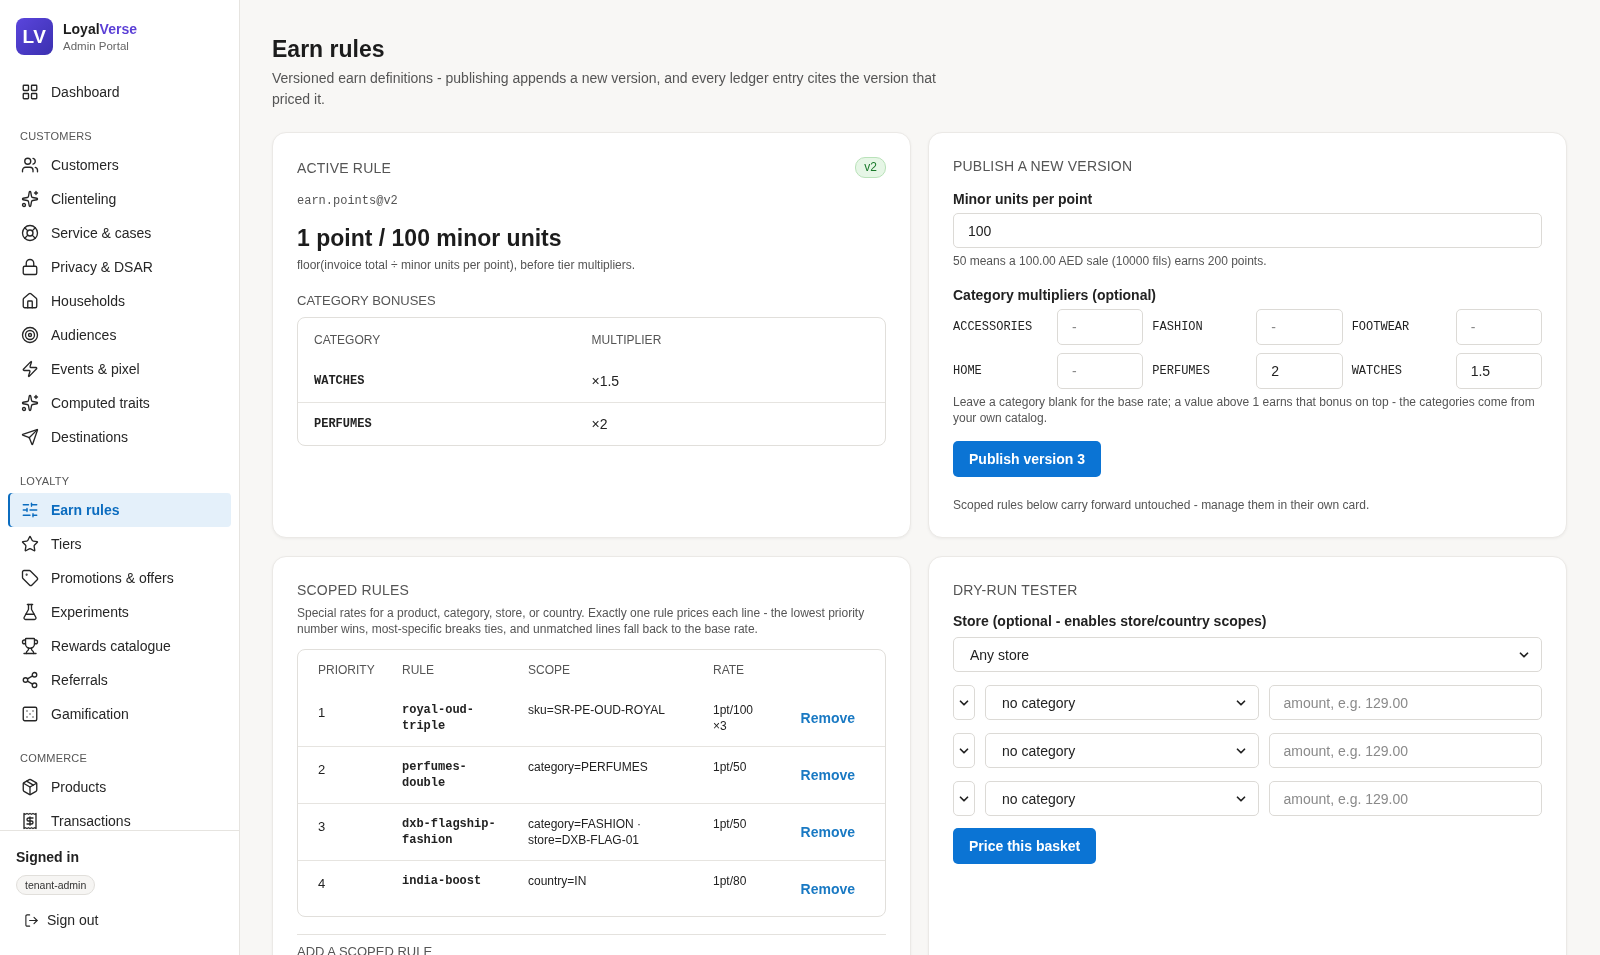  Describe the element at coordinates (30, 544) in the screenshot. I see `star-icon` at that location.